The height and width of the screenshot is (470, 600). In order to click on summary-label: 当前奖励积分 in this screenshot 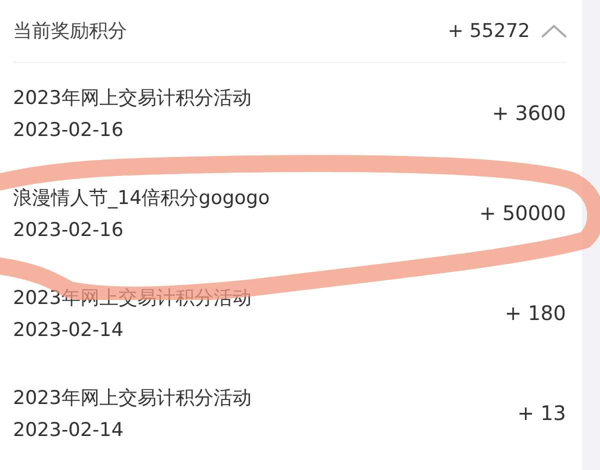, I will do `click(70, 31)`.